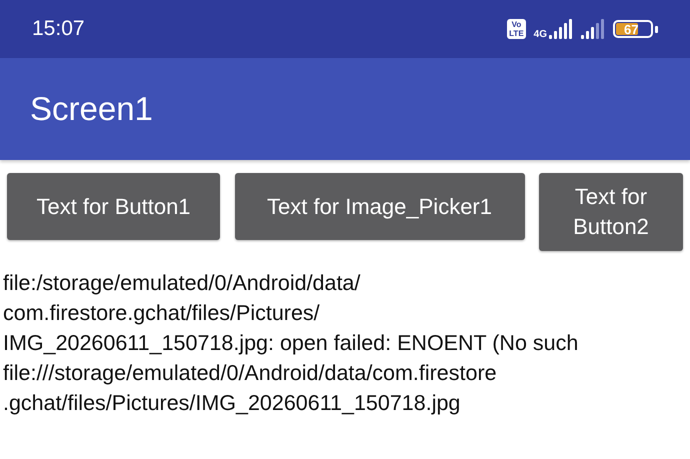  I want to click on clock-time: 15:07, so click(58, 29).